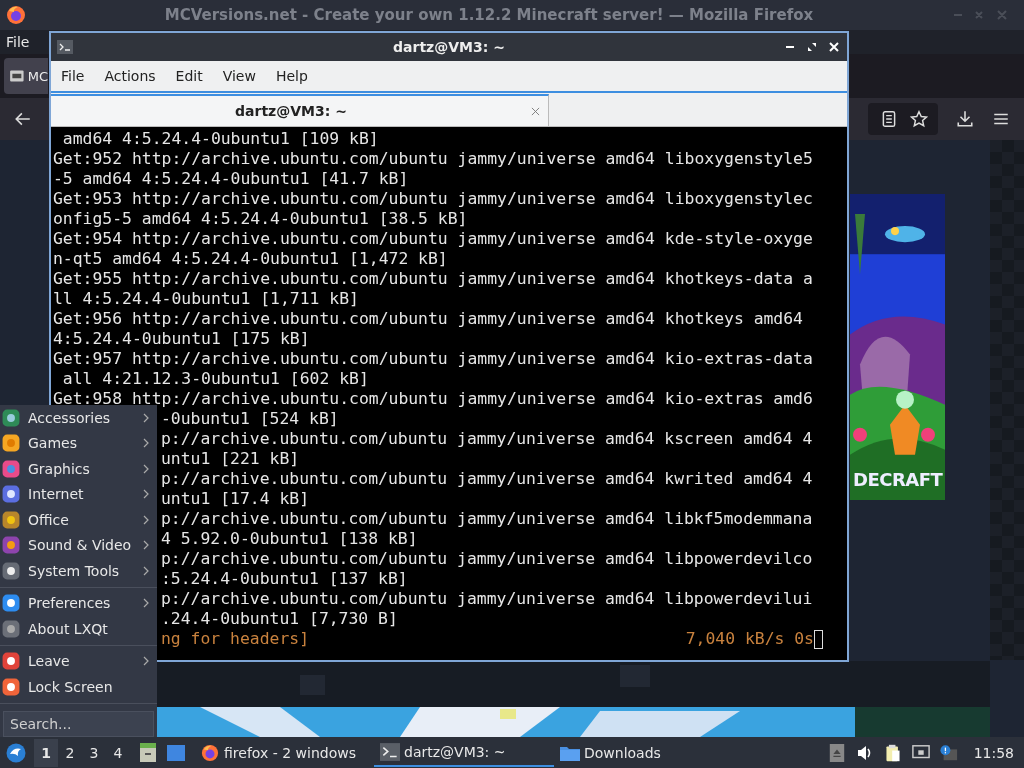 This screenshot has width=1024, height=768. I want to click on terminal-line: Get:956 http://archive.ubuntu.com/ubuntu jammy/universe amd64 khotkeys amd64, so click(428, 319).